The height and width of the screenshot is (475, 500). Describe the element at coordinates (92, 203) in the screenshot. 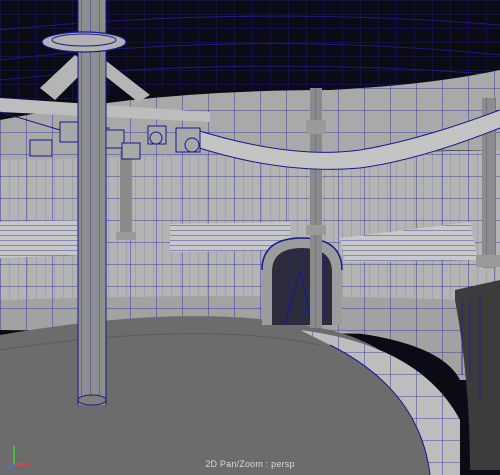

I see `pillar-main` at that location.